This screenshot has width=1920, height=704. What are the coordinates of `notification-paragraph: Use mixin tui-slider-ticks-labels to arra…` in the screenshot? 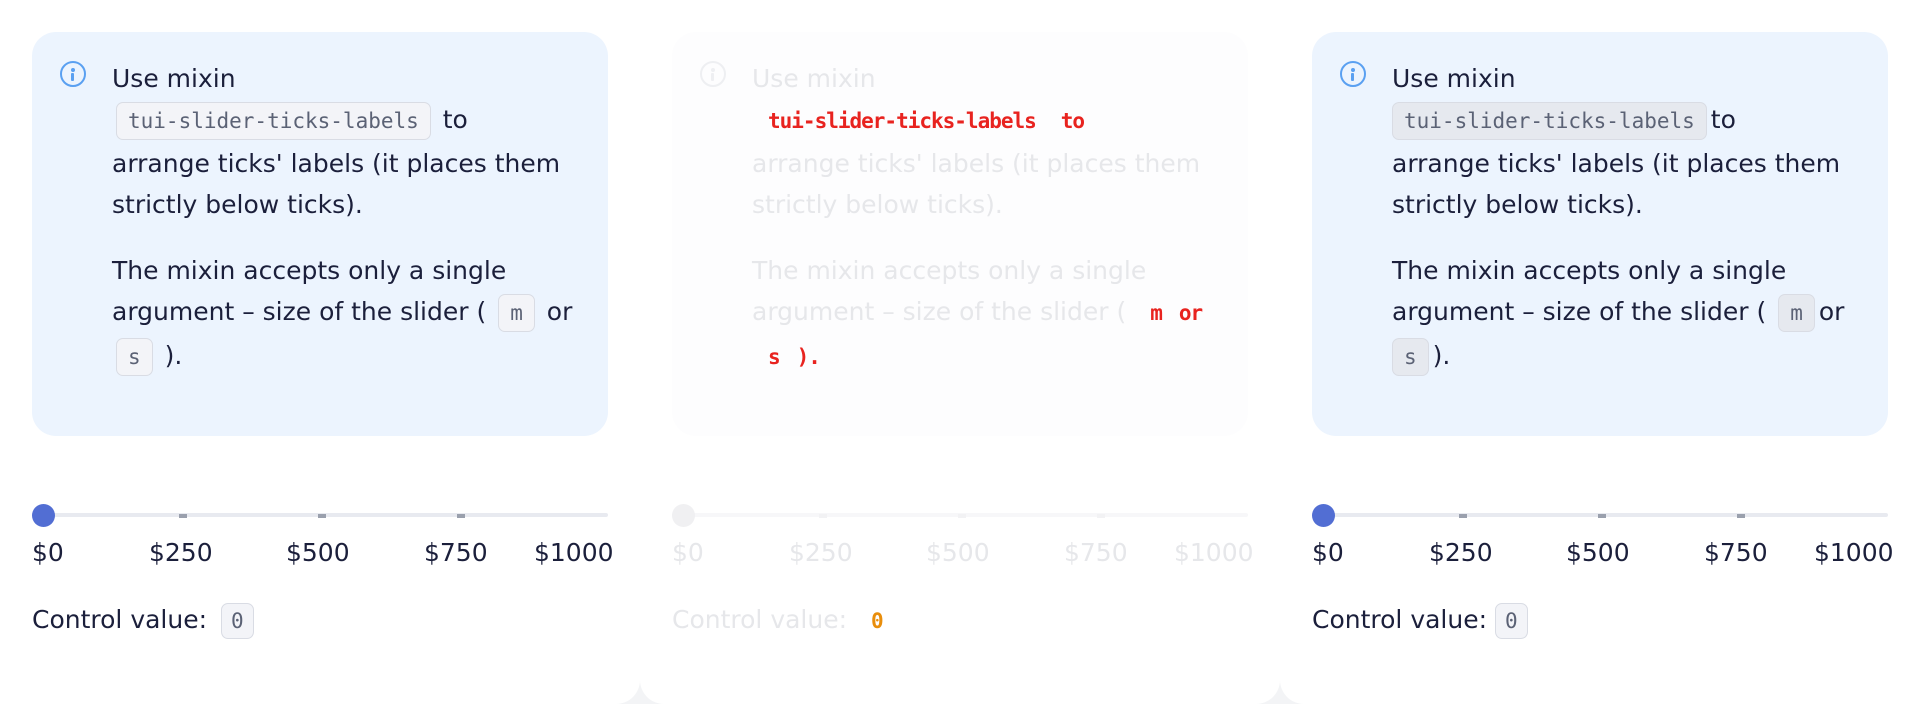 It's located at (1620, 141).